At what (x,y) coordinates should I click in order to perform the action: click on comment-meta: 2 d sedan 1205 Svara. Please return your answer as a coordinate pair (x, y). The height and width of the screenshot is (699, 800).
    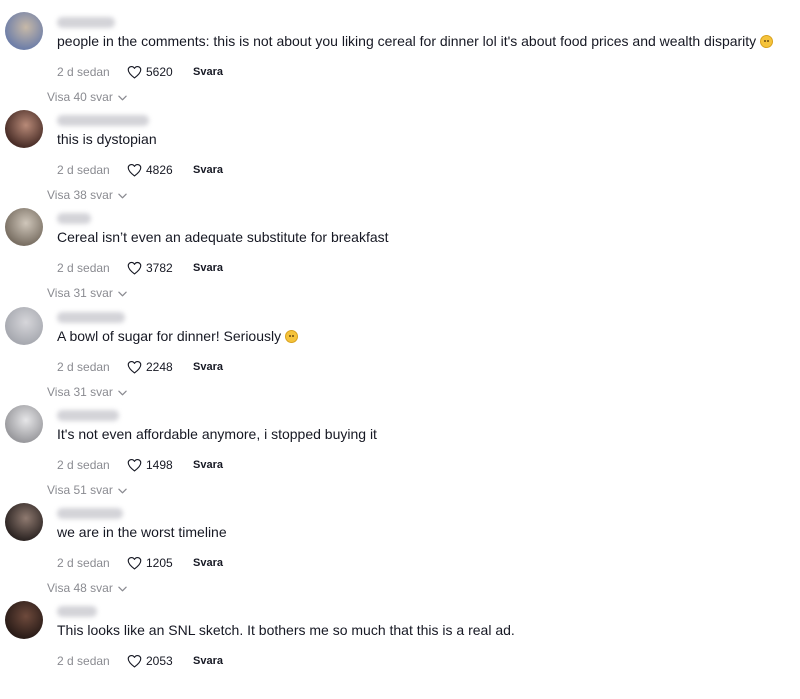
    Looking at the image, I should click on (140, 563).